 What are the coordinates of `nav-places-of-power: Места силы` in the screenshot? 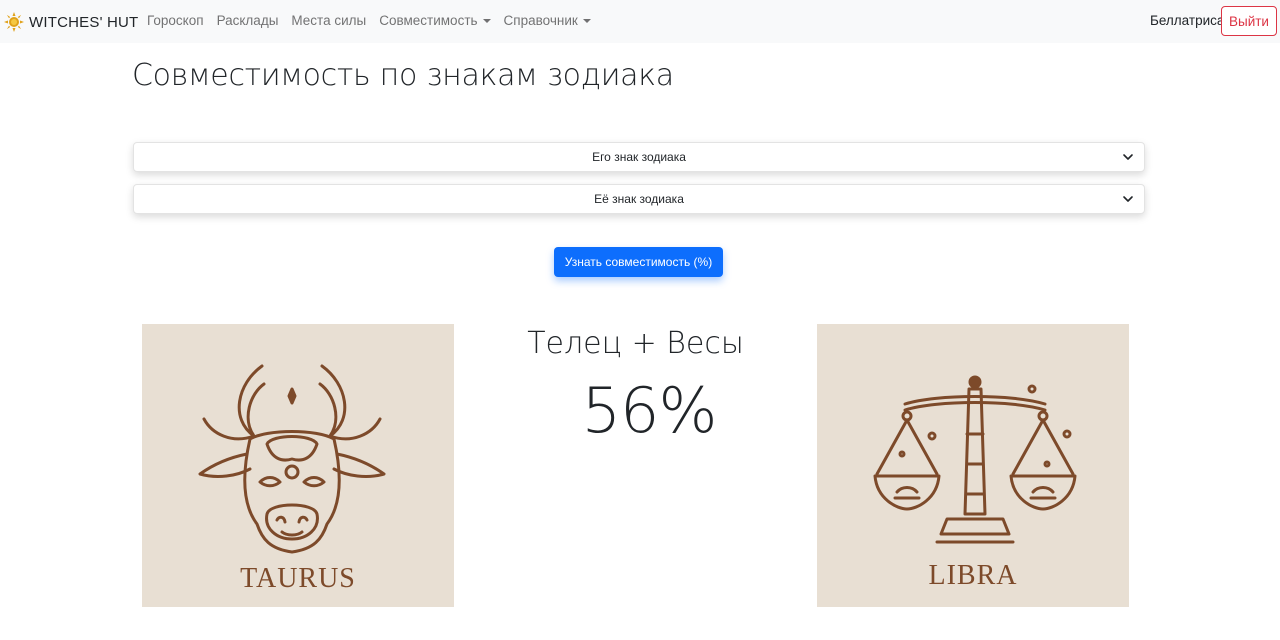 It's located at (328, 20).